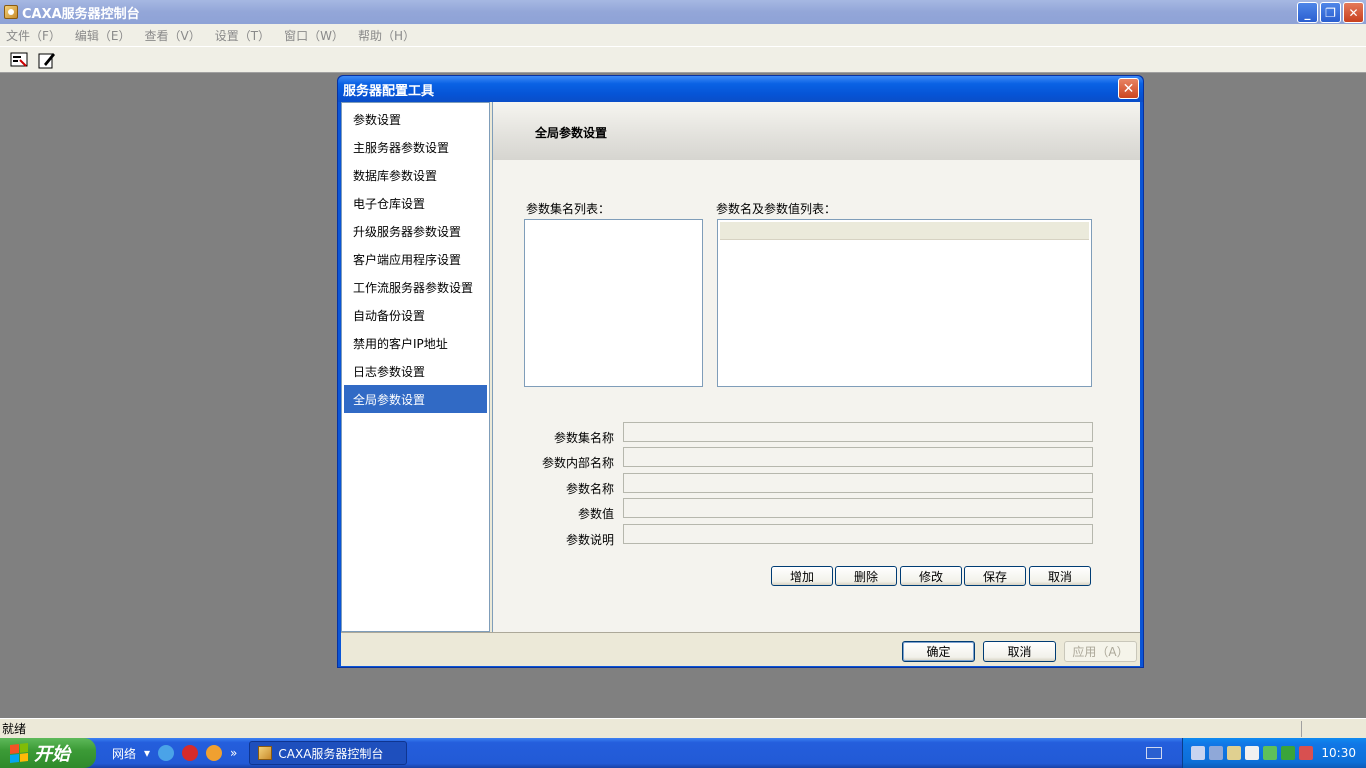 Image resolution: width=1366 pixels, height=768 pixels. Describe the element at coordinates (1307, 12) in the screenshot. I see `minimize-button: _` at that location.